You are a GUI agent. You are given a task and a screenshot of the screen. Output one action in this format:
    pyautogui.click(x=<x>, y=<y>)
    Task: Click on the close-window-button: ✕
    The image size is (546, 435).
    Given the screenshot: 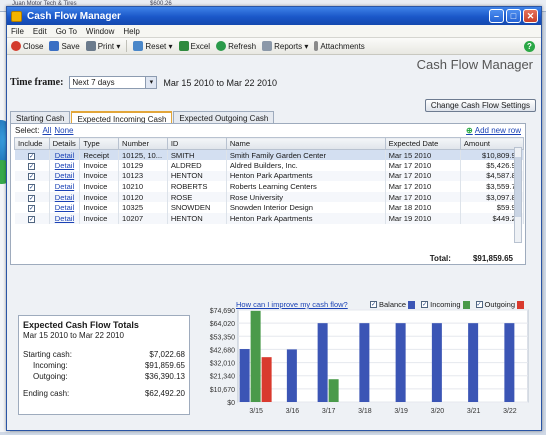 What is the action you would take?
    pyautogui.click(x=530, y=16)
    